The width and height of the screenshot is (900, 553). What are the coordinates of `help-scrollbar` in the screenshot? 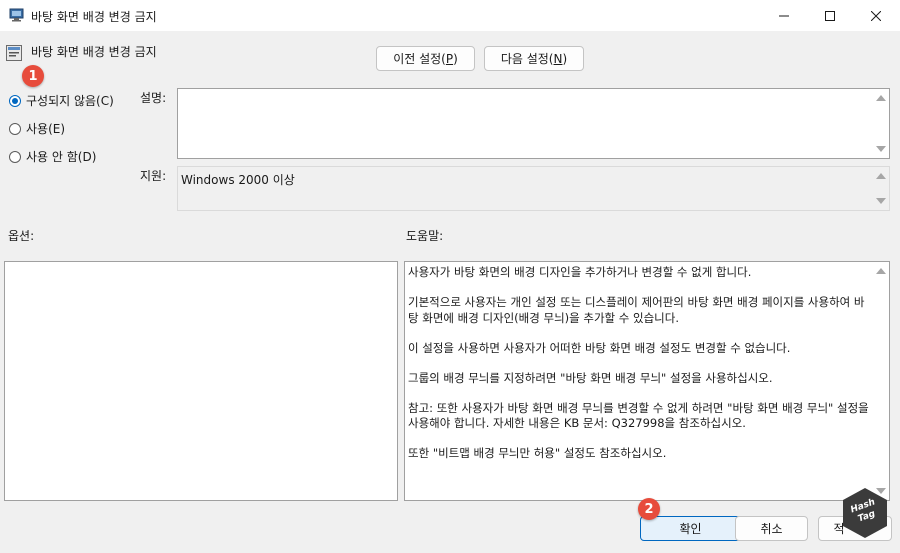 It's located at (881, 381).